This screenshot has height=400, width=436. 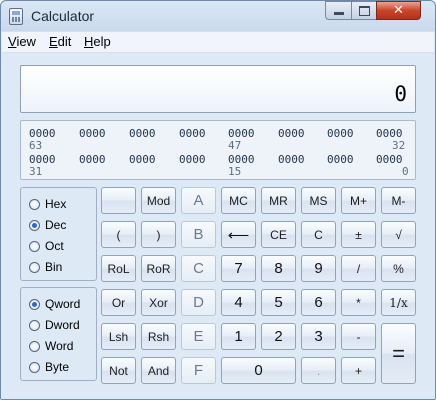 What do you see at coordinates (278, 234) in the screenshot?
I see `clear-entry-button: CE` at bounding box center [278, 234].